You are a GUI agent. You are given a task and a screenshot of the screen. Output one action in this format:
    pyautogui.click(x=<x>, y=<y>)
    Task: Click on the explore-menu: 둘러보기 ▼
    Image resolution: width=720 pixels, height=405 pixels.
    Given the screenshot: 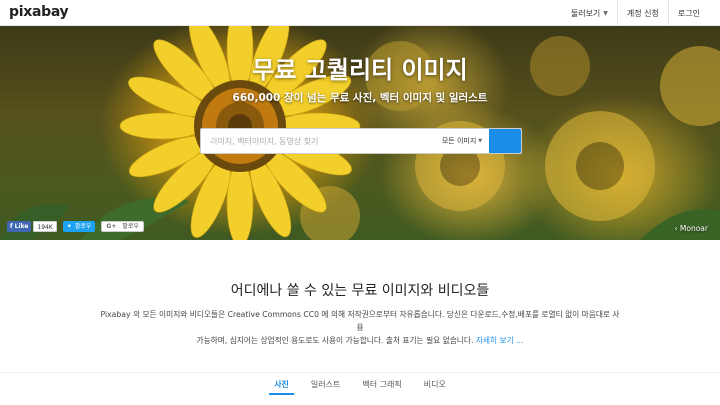 What is the action you would take?
    pyautogui.click(x=589, y=13)
    